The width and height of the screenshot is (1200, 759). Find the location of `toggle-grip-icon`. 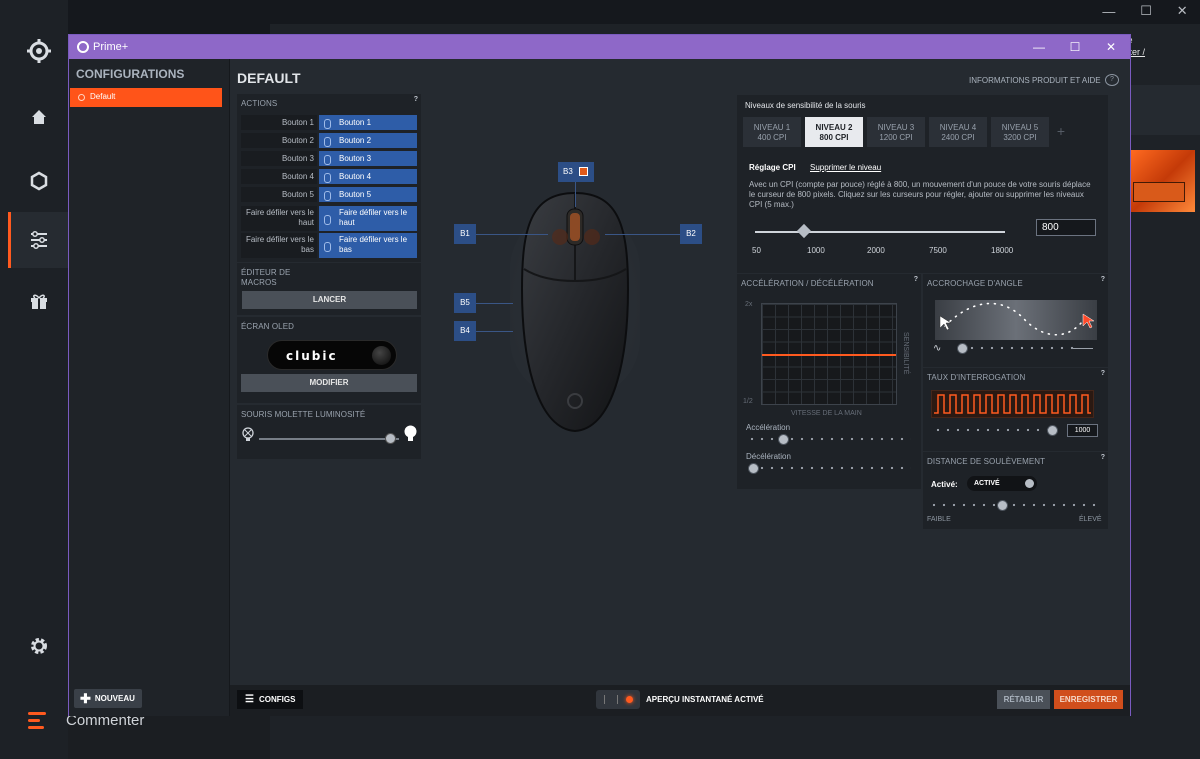

toggle-grip-icon is located at coordinates (611, 699).